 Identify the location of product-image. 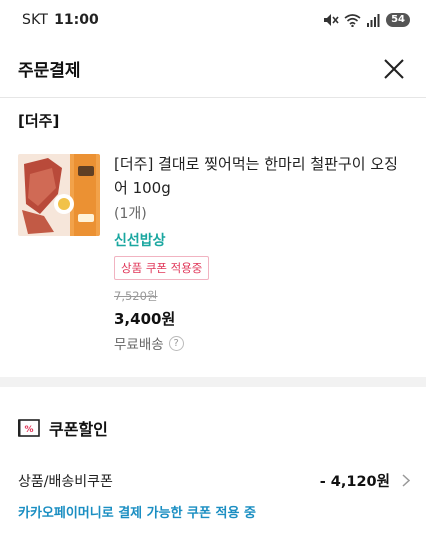
(59, 195).